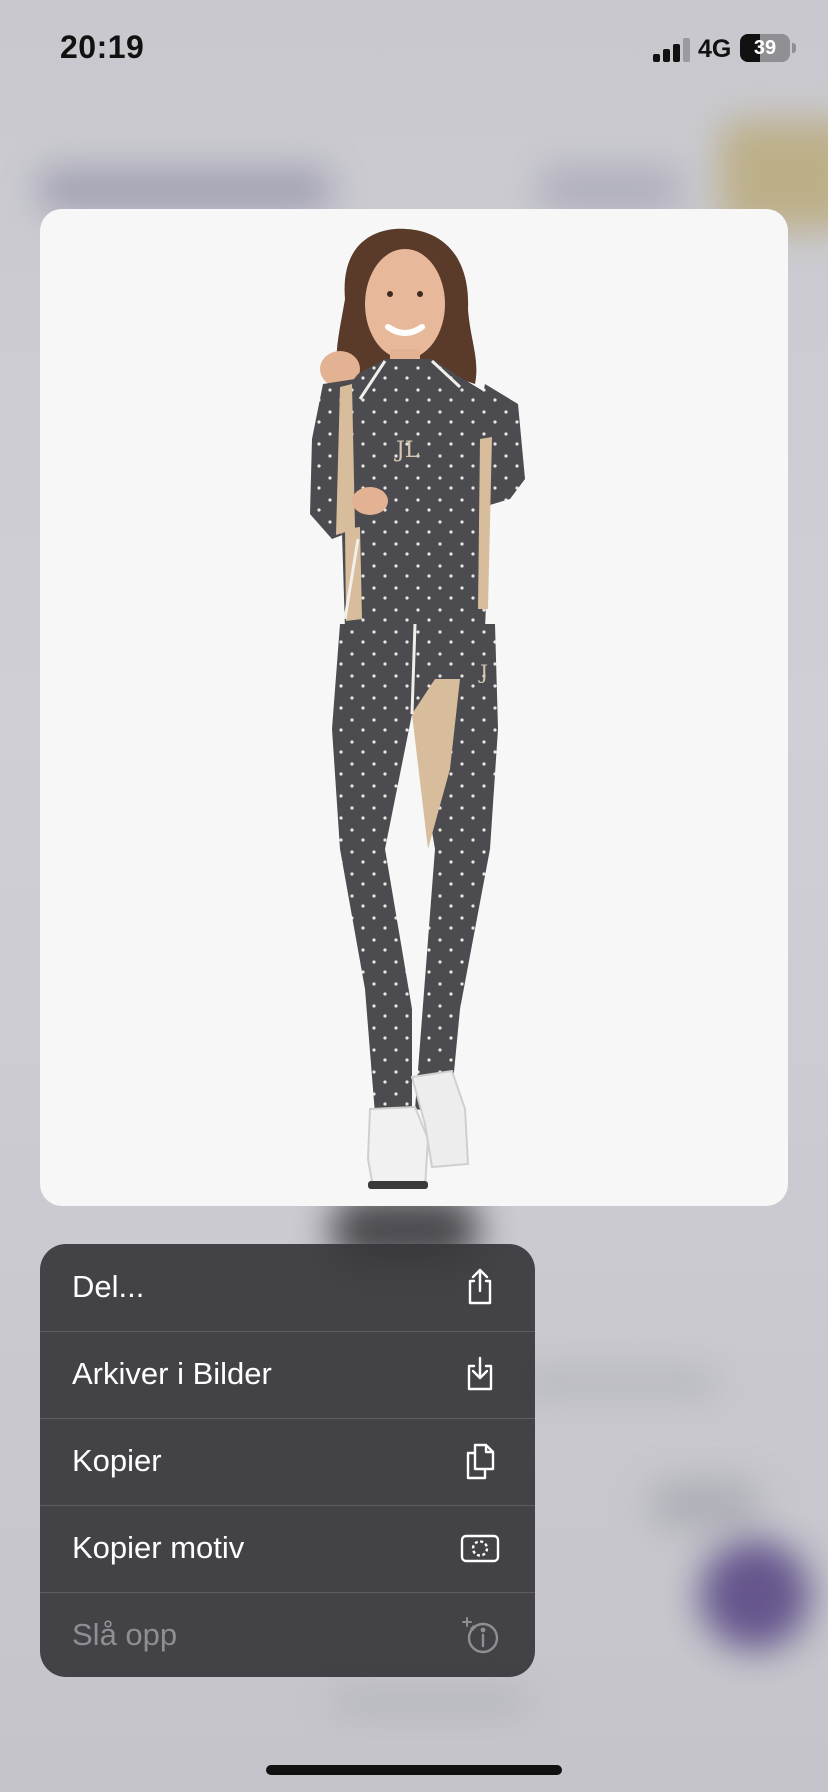 The width and height of the screenshot is (828, 1792). I want to click on blurred-pill, so click(705, 1505).